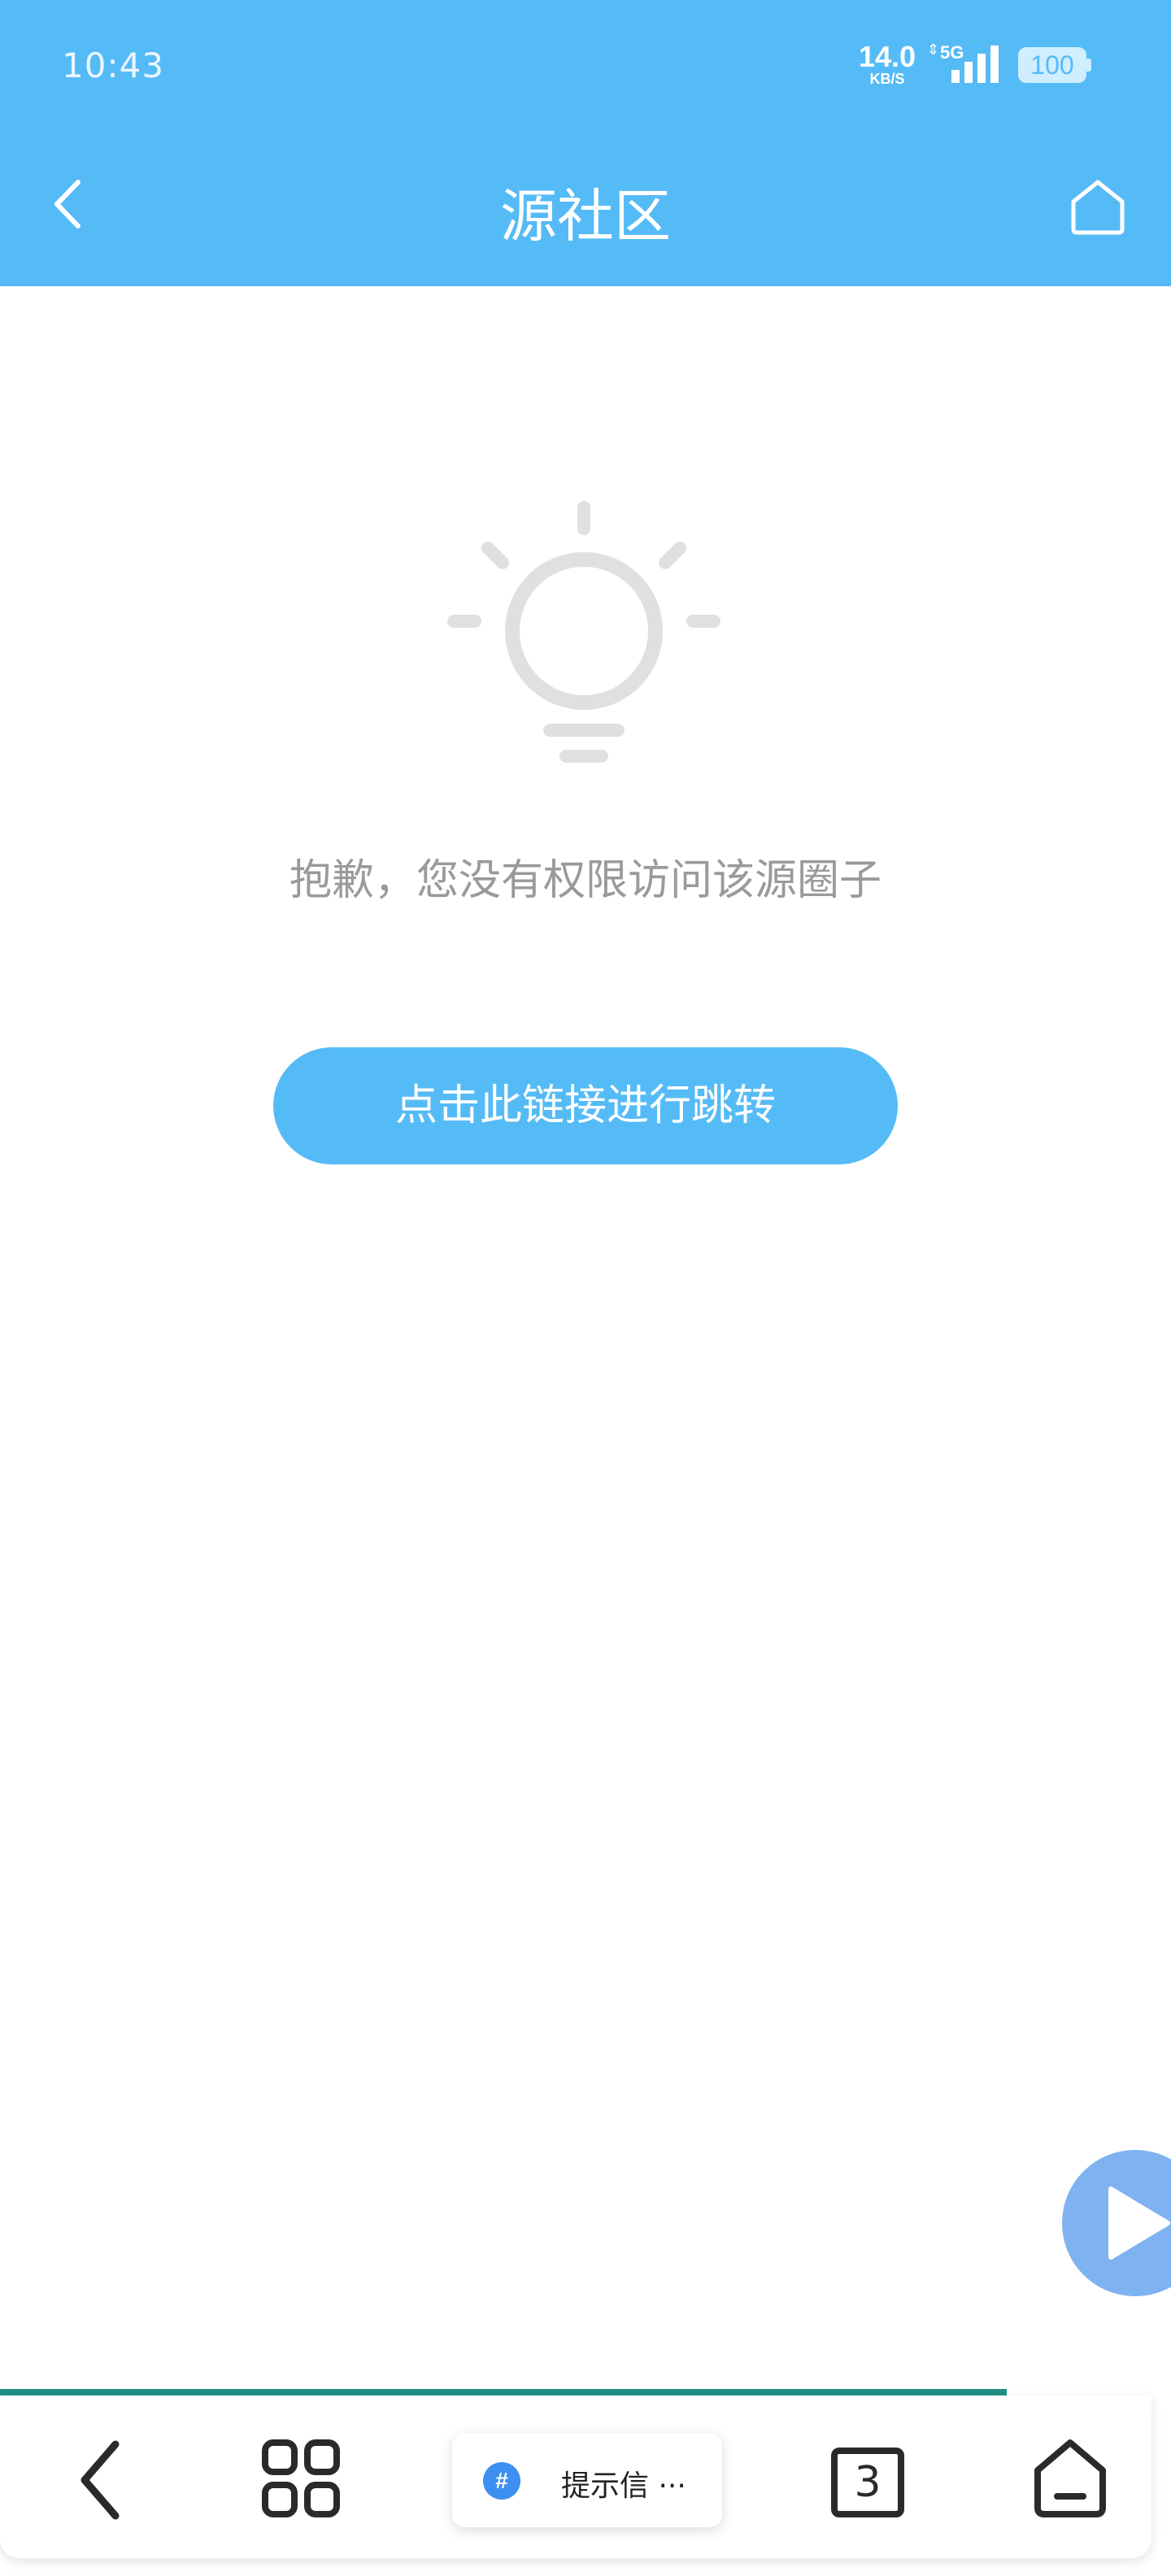 The height and width of the screenshot is (2576, 1171). I want to click on battery-level: 100, so click(1052, 65).